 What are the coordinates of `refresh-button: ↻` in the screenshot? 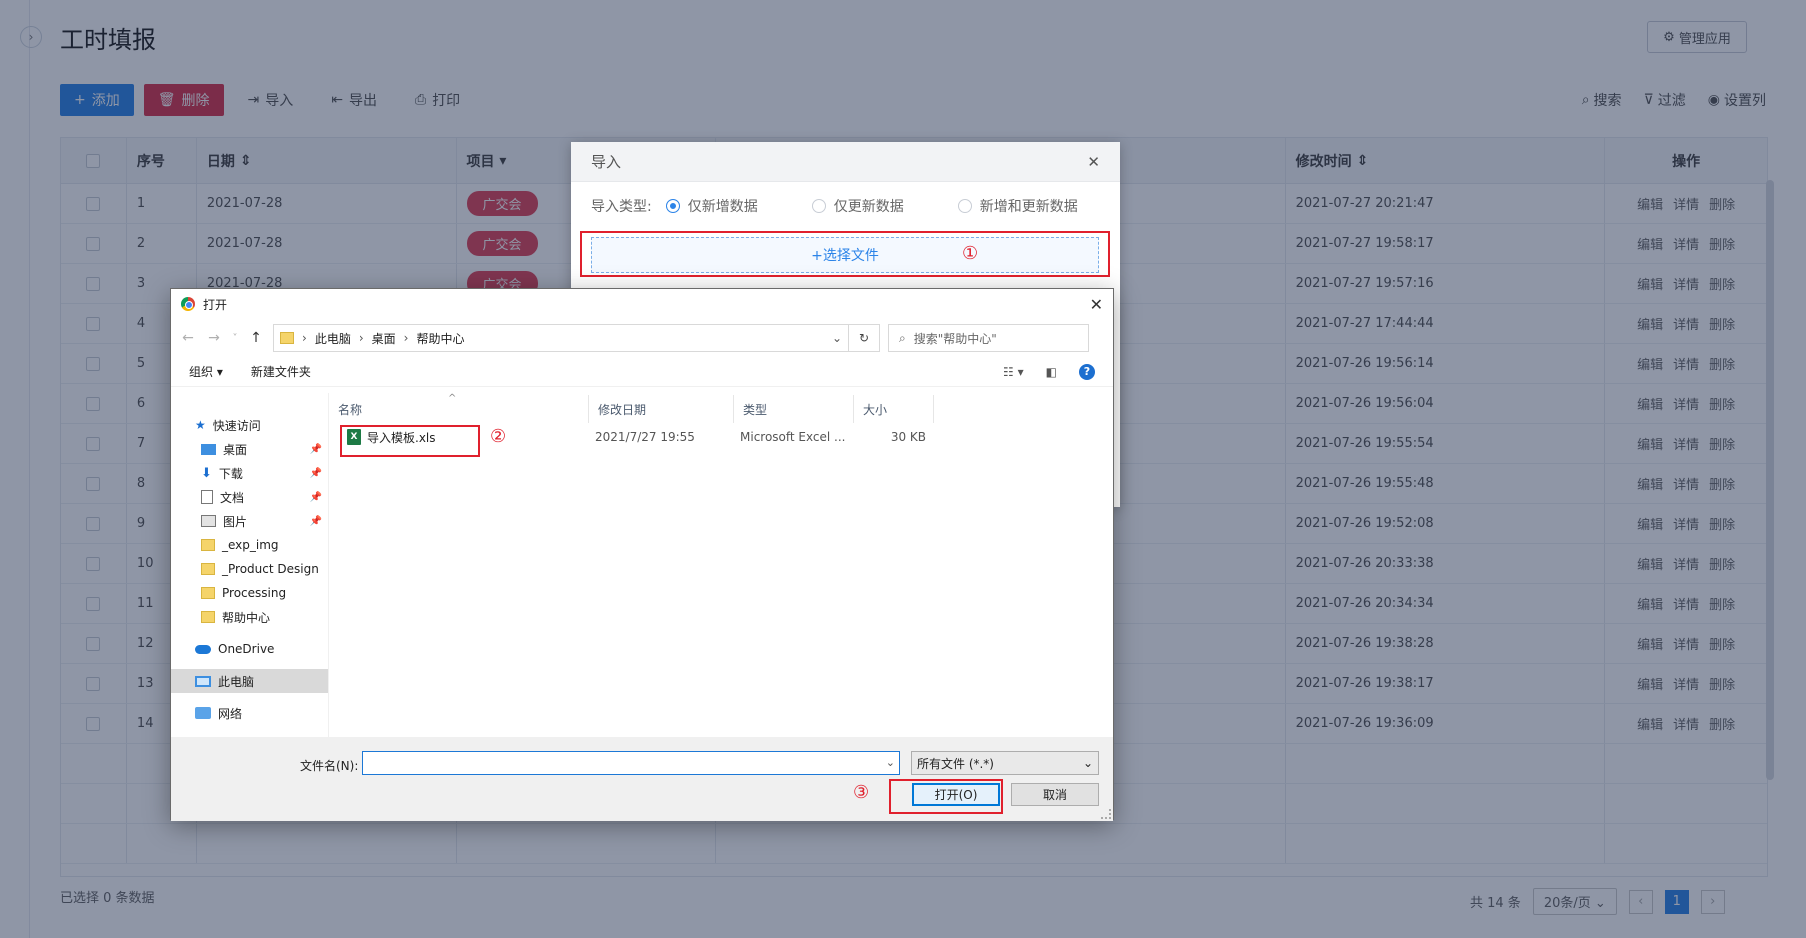 It's located at (864, 338).